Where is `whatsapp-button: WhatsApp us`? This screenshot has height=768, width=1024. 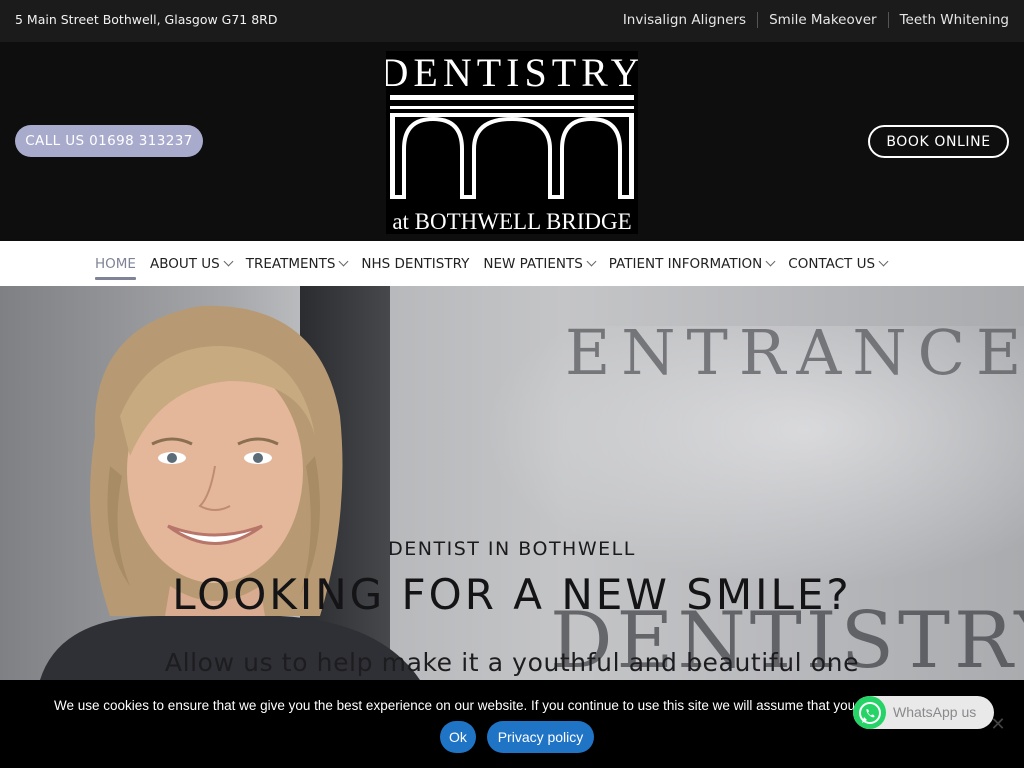
whatsapp-button: WhatsApp us is located at coordinates (923, 712).